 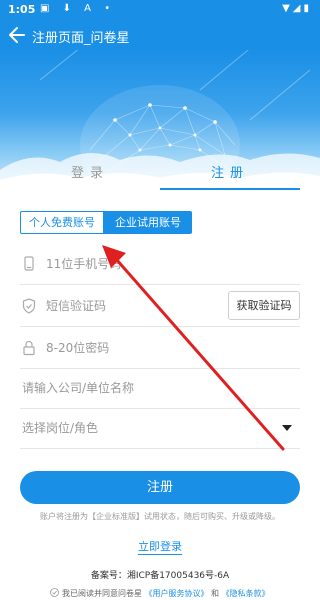 I want to click on system-icons: ▼◢▮, so click(x=297, y=8).